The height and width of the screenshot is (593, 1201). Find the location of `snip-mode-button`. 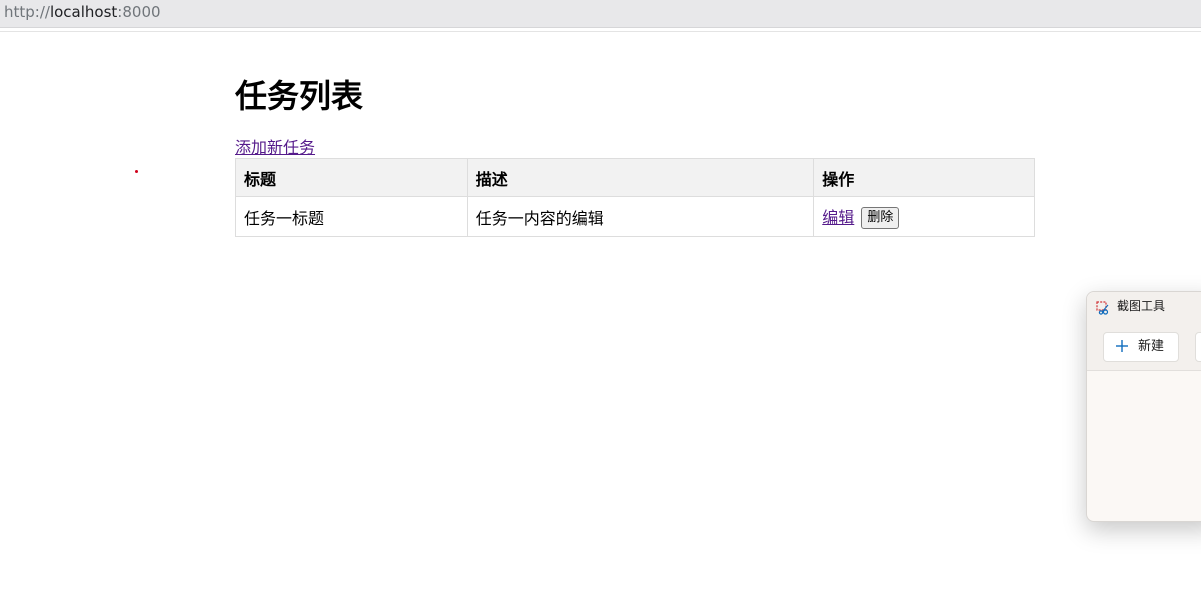

snip-mode-button is located at coordinates (1198, 347).